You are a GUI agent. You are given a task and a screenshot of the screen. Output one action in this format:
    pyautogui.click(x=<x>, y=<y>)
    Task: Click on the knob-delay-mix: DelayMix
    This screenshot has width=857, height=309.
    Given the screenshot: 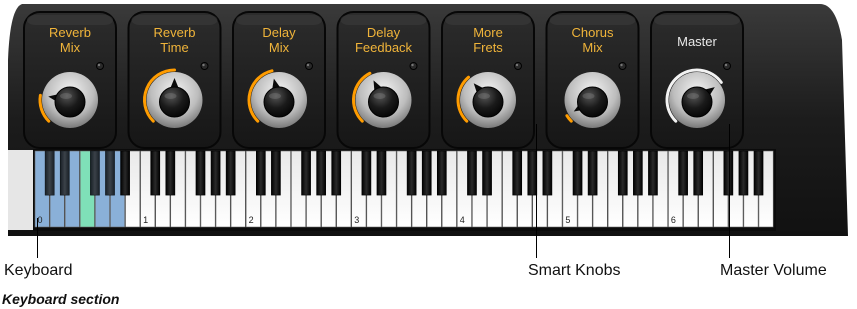 What is the action you would take?
    pyautogui.click(x=279, y=80)
    